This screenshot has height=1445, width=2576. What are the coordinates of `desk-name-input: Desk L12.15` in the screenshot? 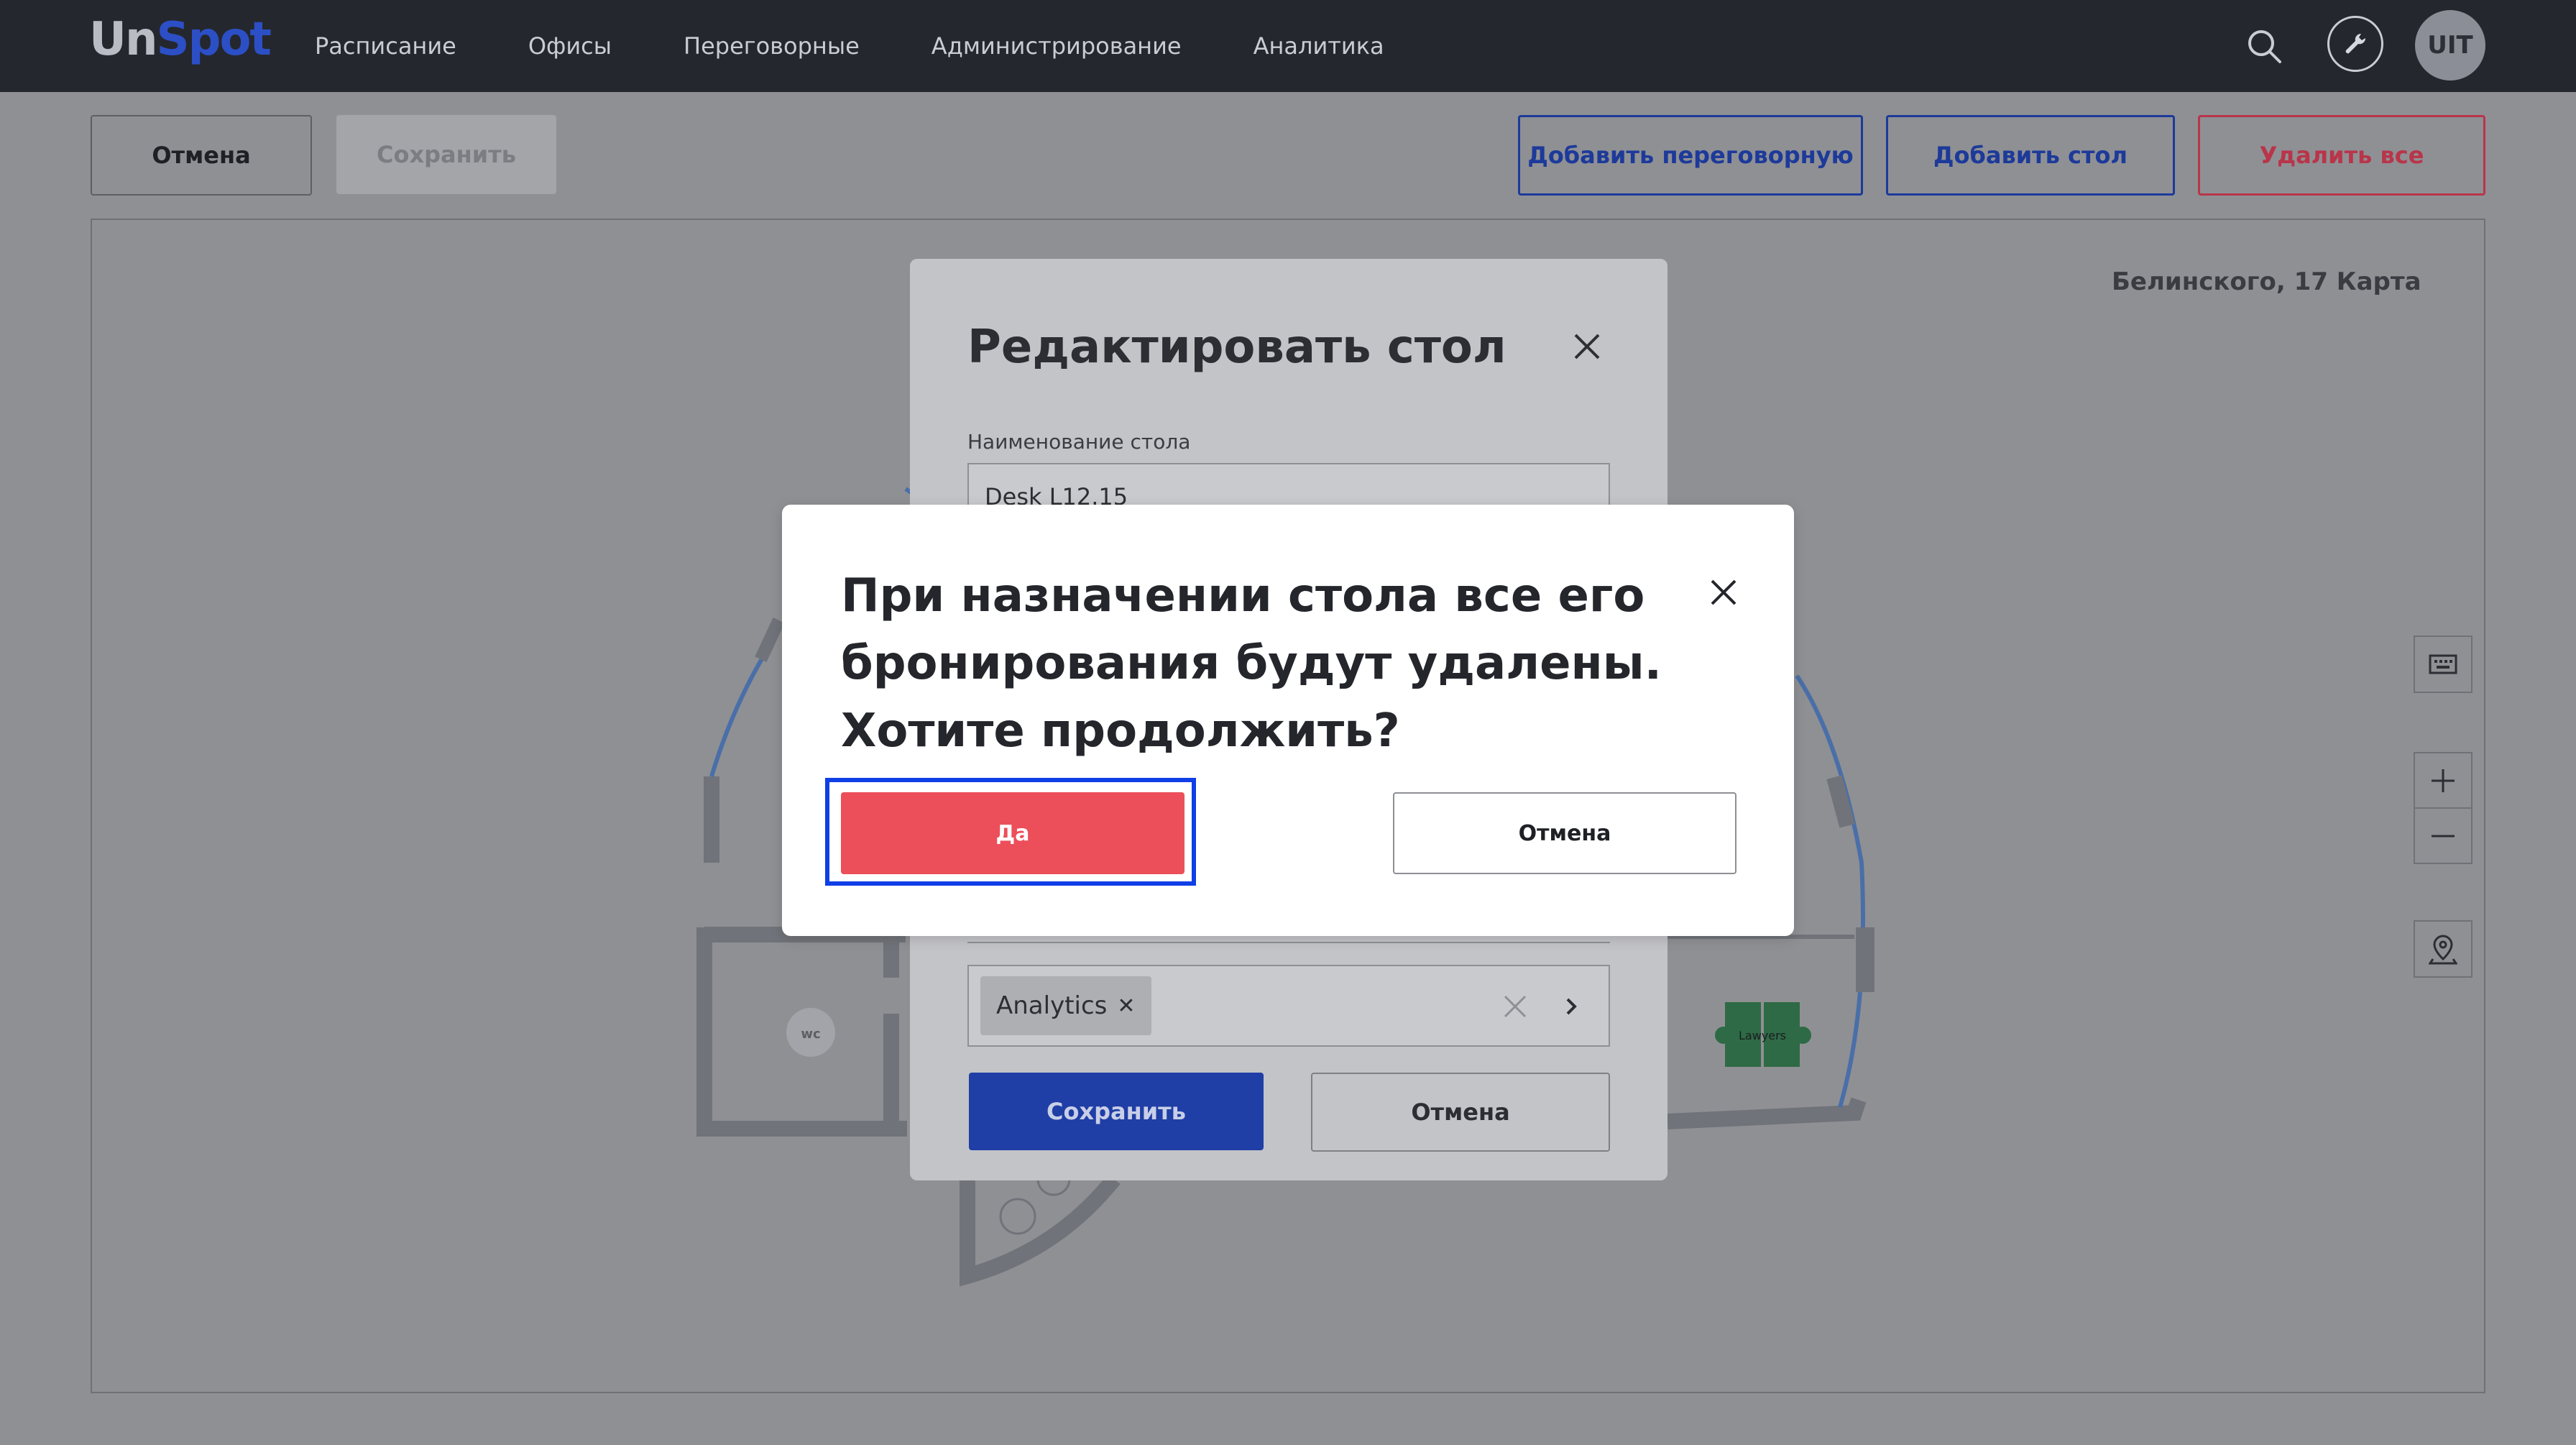 It's located at (1288, 485).